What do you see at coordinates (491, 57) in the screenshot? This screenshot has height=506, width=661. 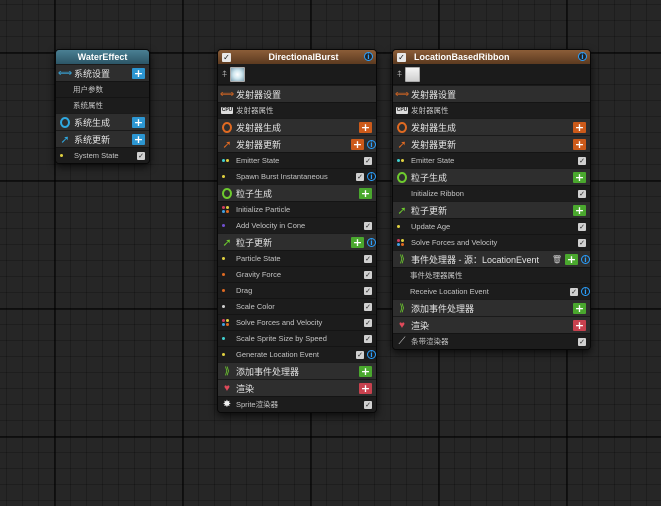 I see `emitter-node-header: ✓ LocationBasedRibbon i` at bounding box center [491, 57].